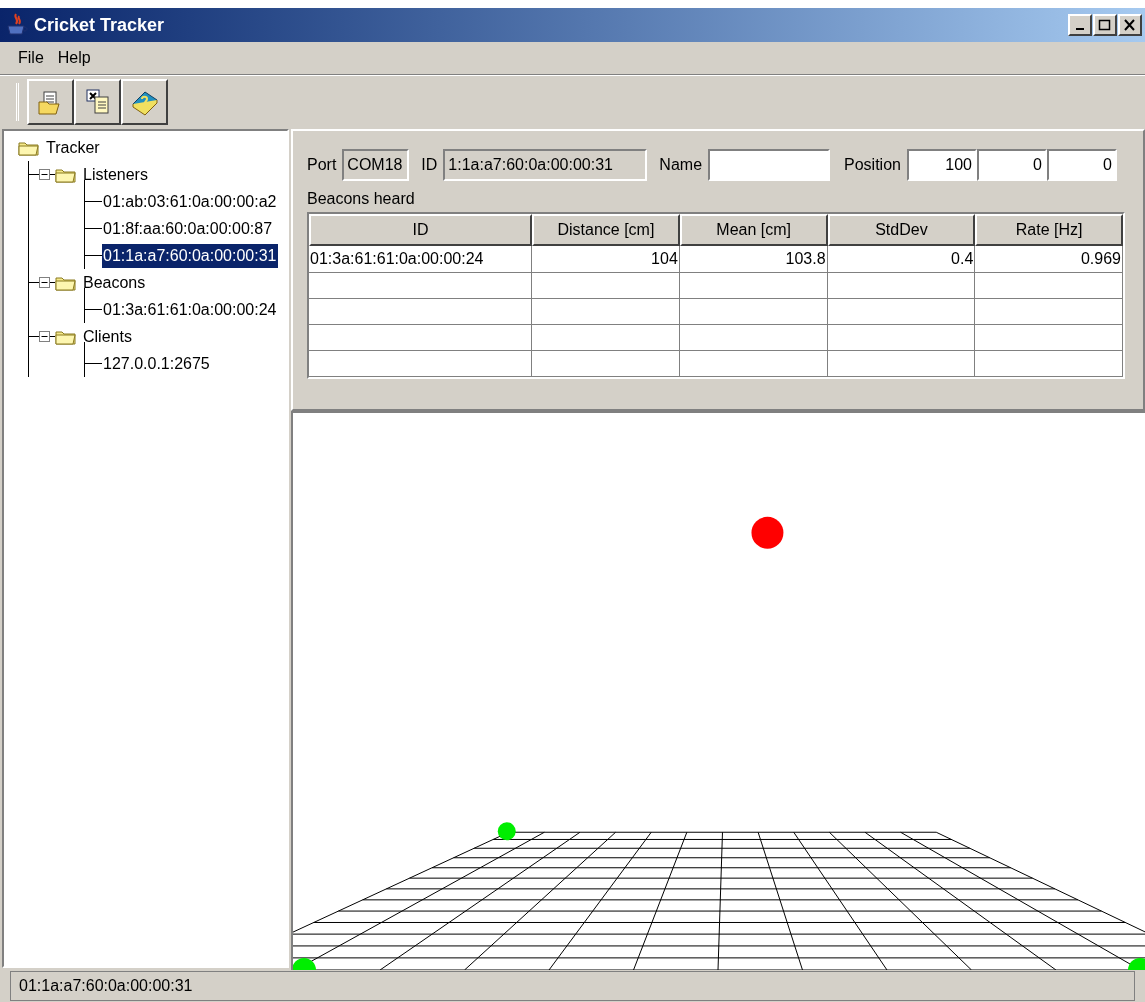 This screenshot has width=1145, height=1002. I want to click on maximize-button, so click(1105, 25).